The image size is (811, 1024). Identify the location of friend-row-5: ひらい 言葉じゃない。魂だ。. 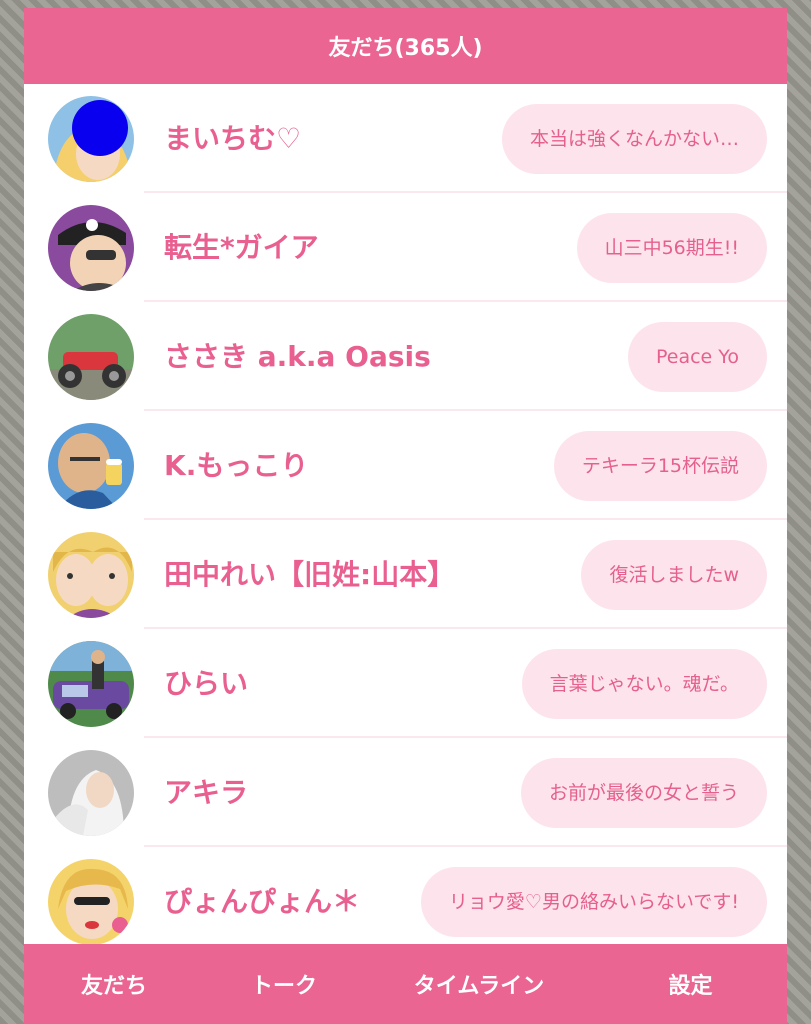
(405, 683).